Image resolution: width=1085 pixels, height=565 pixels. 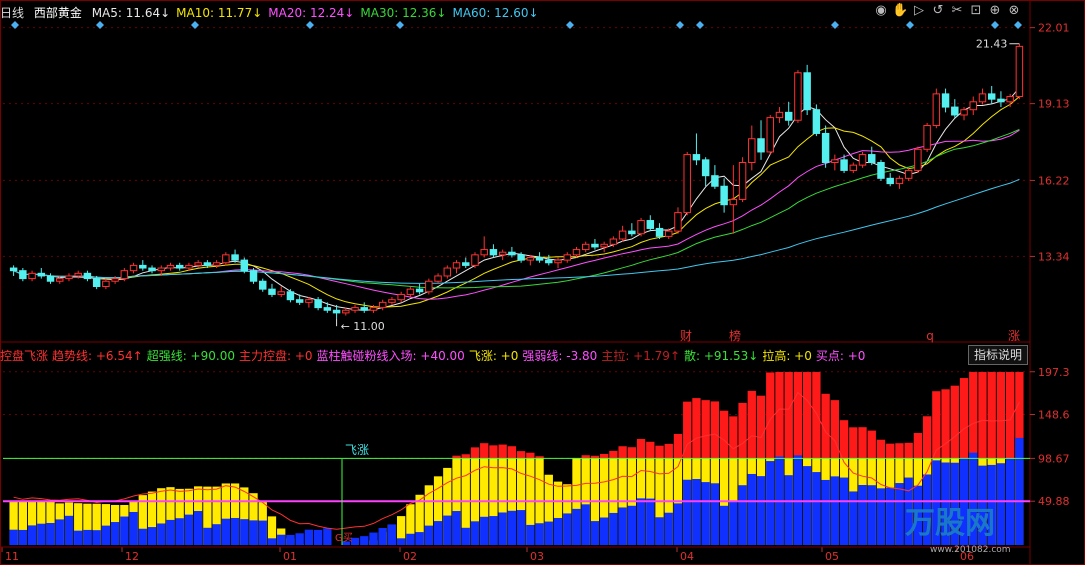 I want to click on ma-value-1: MA10: 11.77↓, so click(x=219, y=13).